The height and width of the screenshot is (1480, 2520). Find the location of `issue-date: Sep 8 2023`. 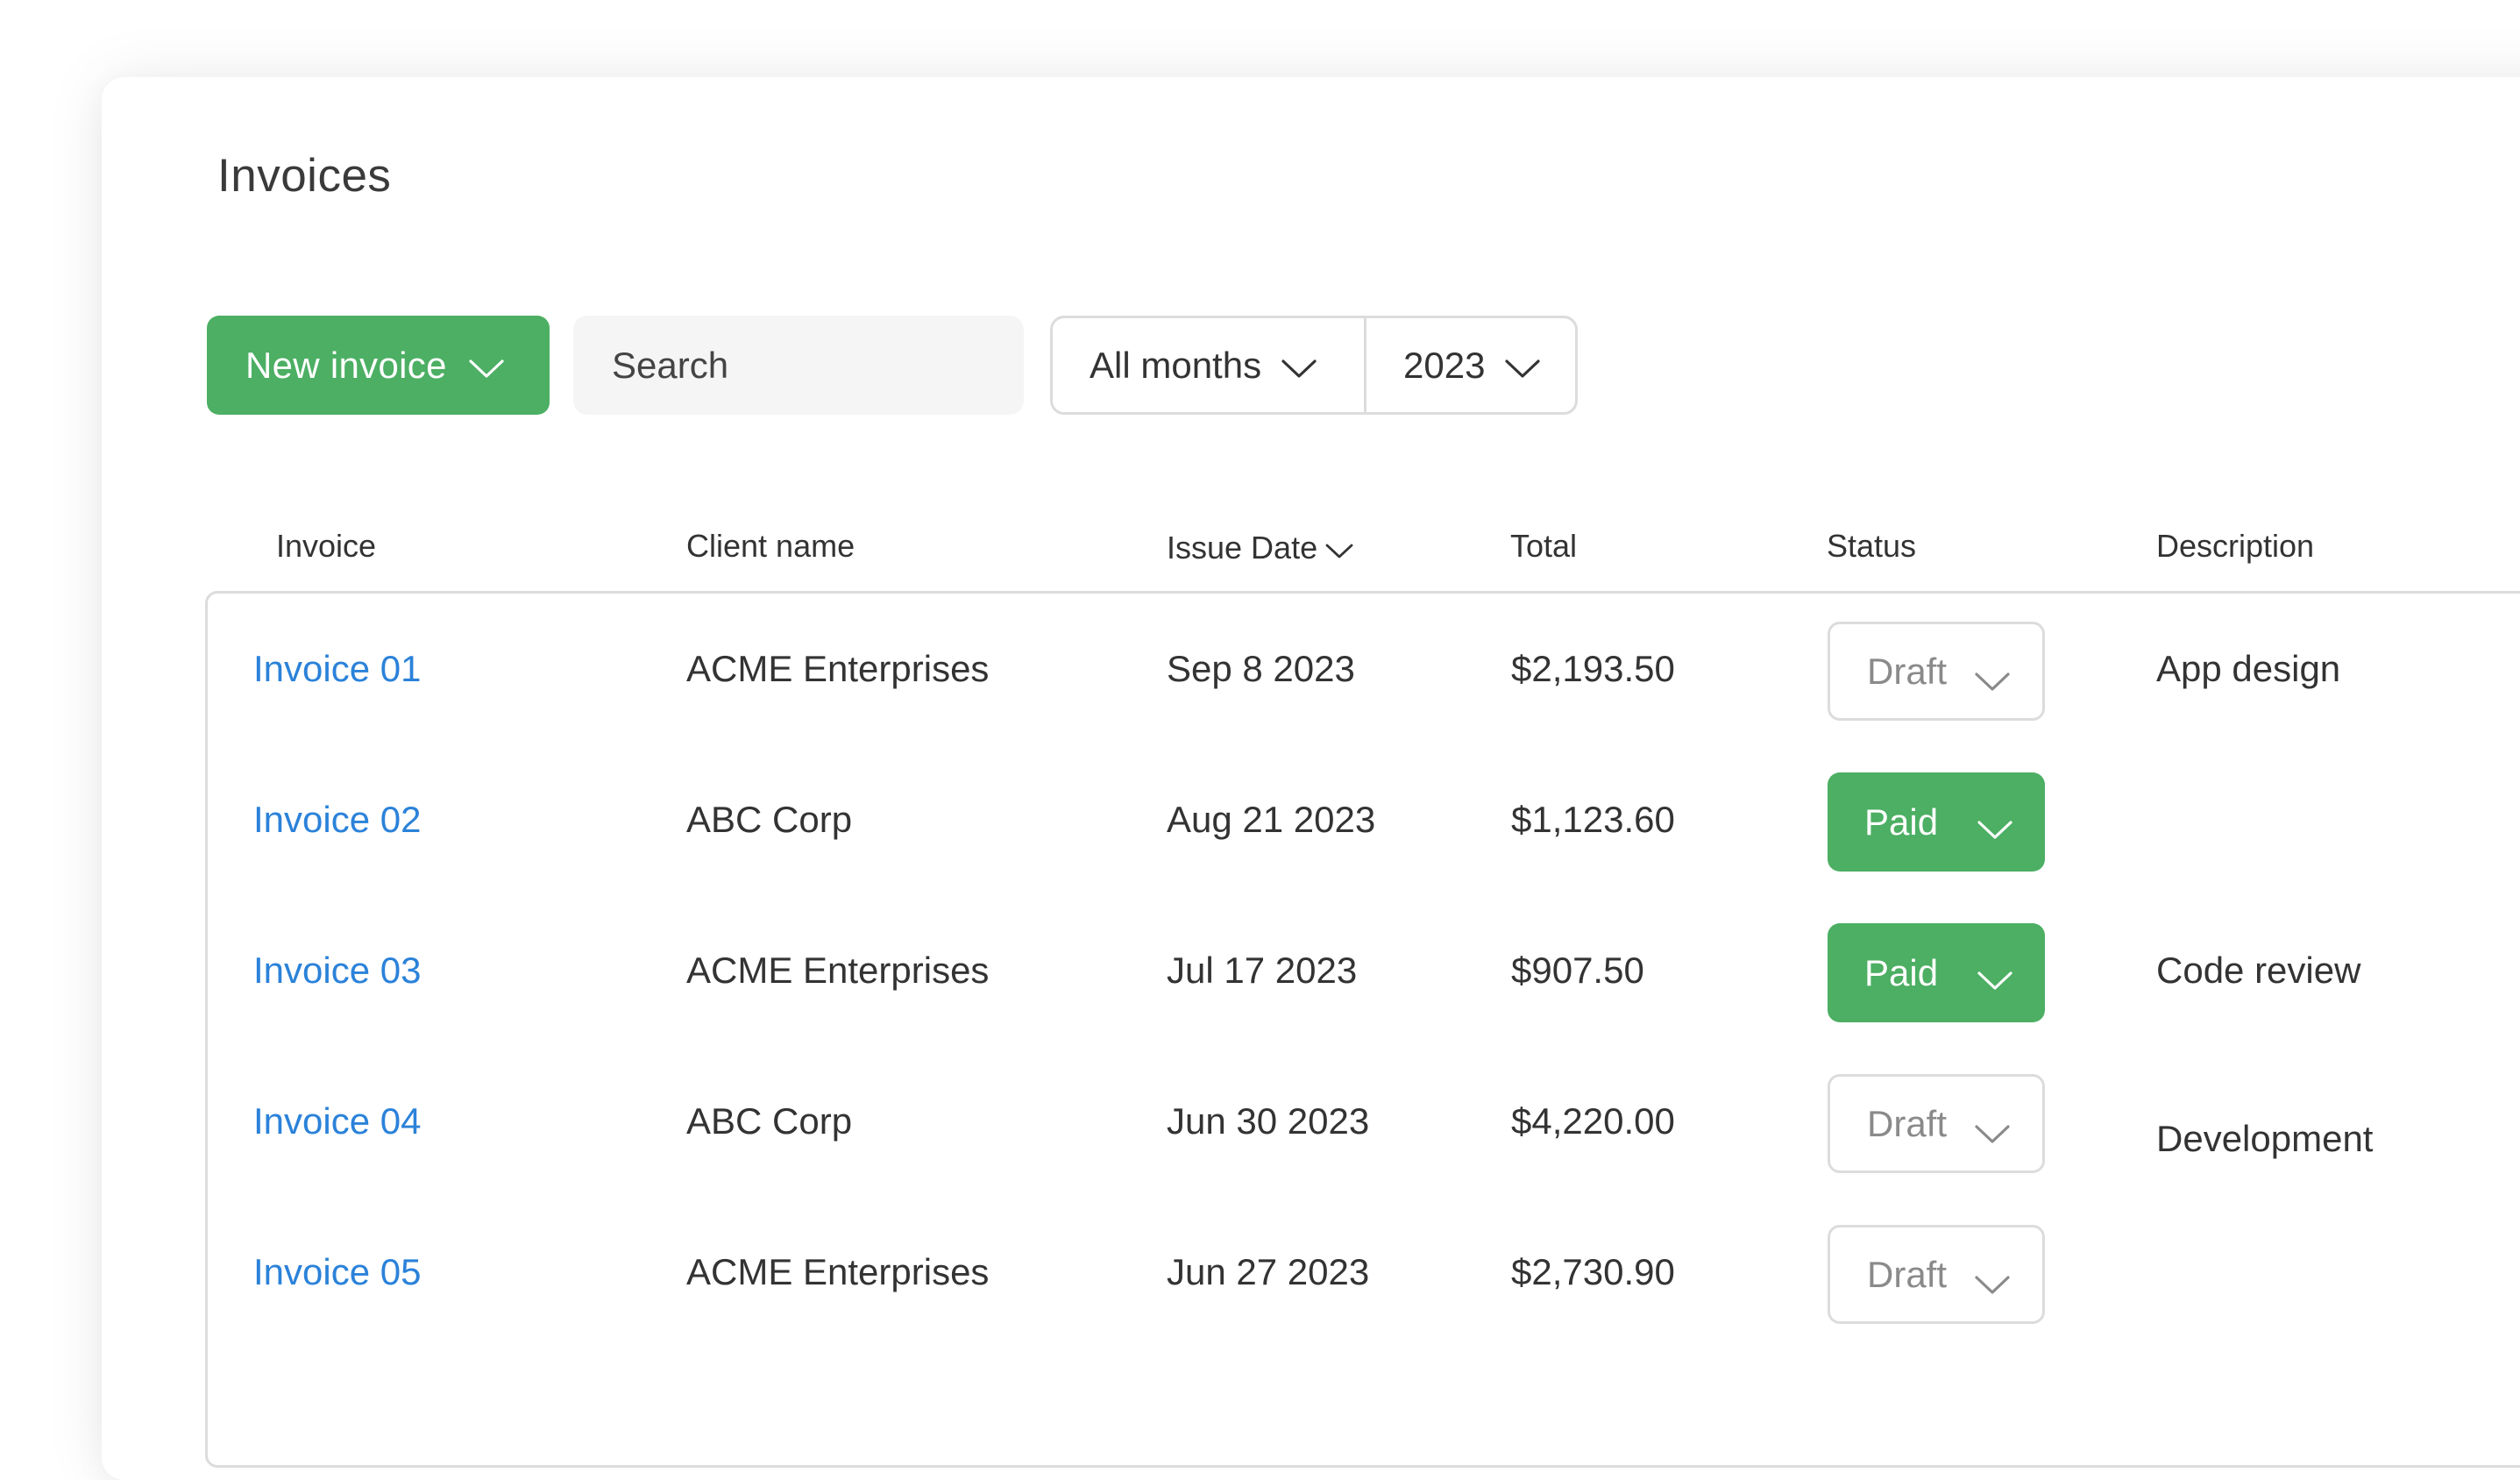

issue-date: Sep 8 2023 is located at coordinates (1261, 668).